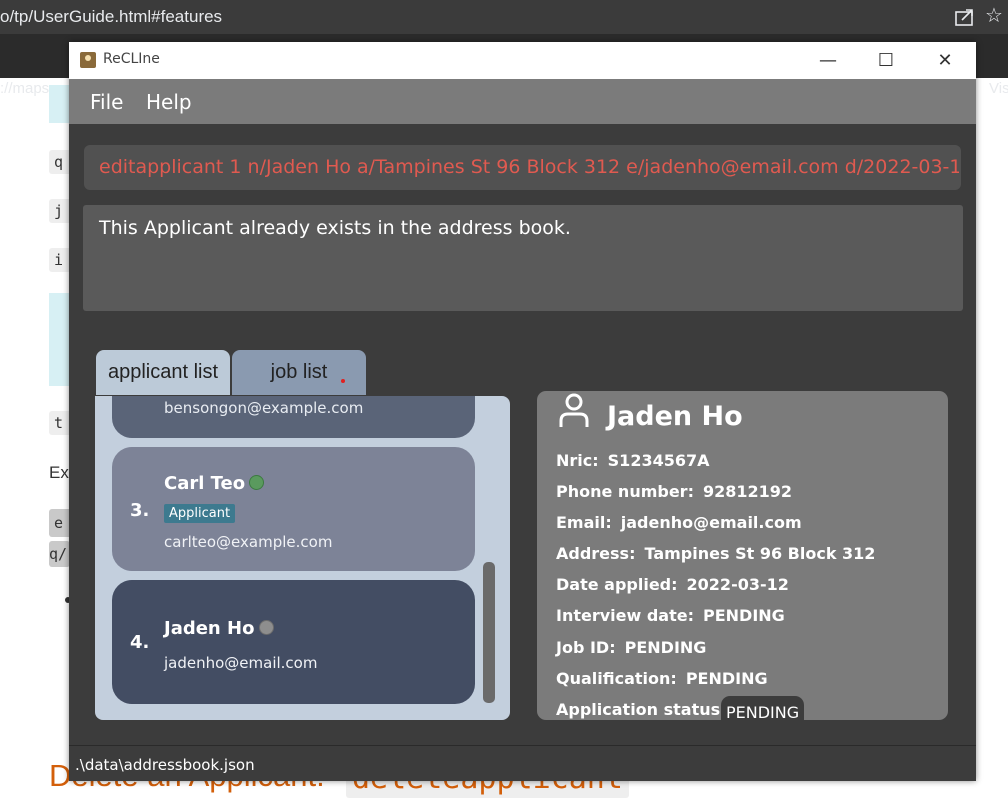 Image resolution: width=1008 pixels, height=812 pixels. What do you see at coordinates (586, 647) in the screenshot?
I see `field-label: Job ID:` at bounding box center [586, 647].